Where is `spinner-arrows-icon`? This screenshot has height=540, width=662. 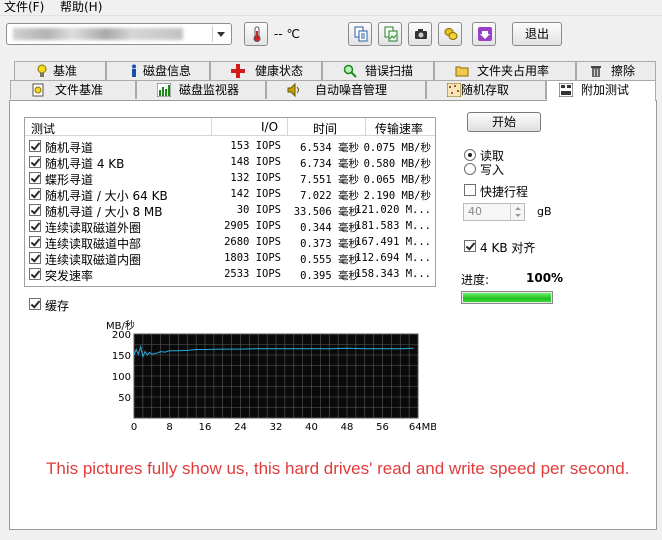
spinner-arrows-icon is located at coordinates (517, 212).